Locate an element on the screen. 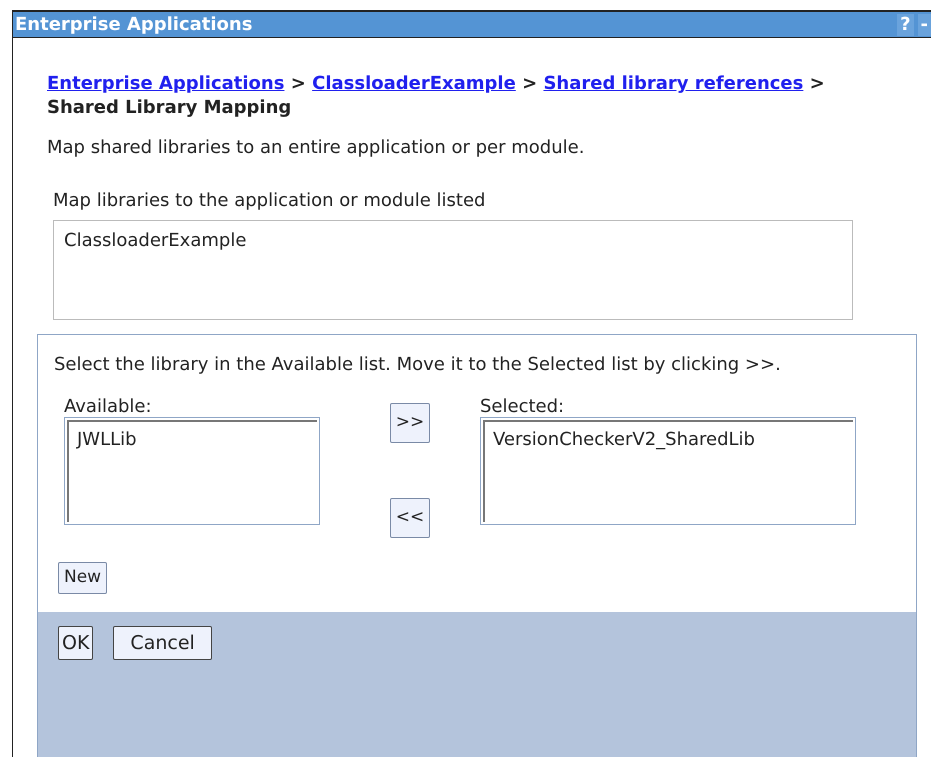  new-button: New is located at coordinates (83, 578).